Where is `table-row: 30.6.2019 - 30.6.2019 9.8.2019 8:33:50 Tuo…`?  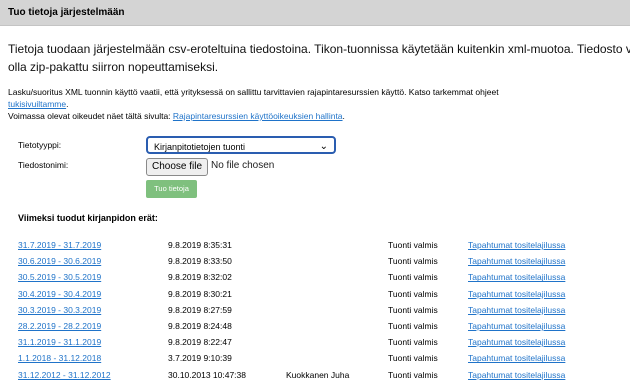
table-row: 30.6.2019 - 30.6.2019 9.8.2019 8:33:50 Tuo… is located at coordinates (320, 261).